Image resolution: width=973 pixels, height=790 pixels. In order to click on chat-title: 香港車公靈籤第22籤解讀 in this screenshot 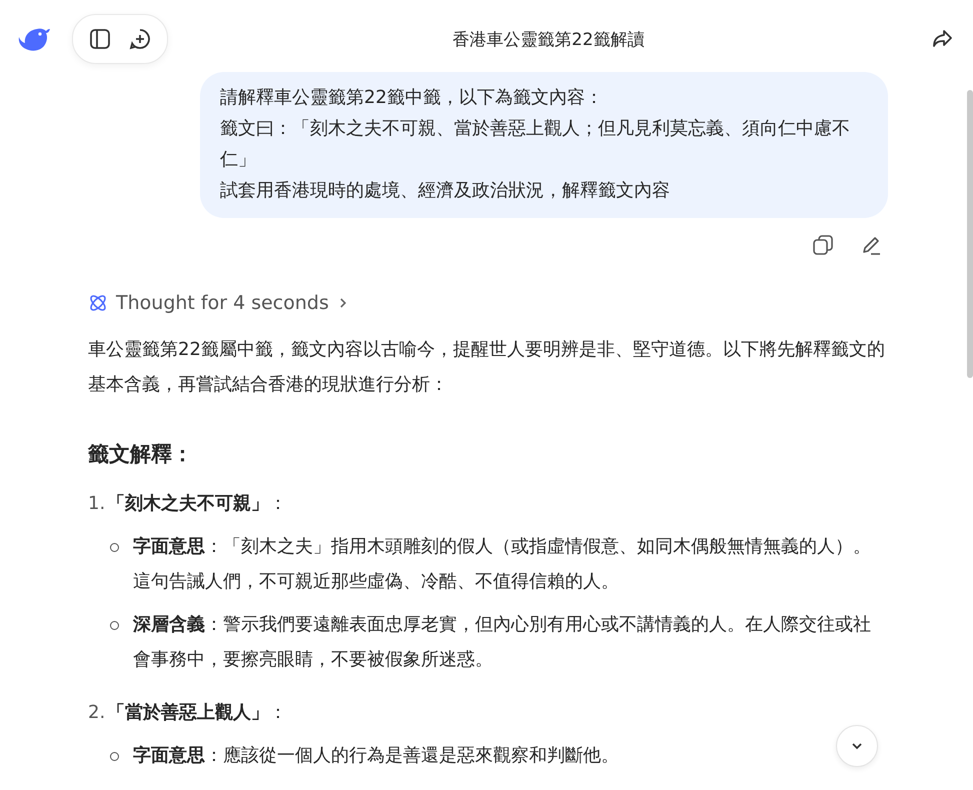, I will do `click(549, 39)`.